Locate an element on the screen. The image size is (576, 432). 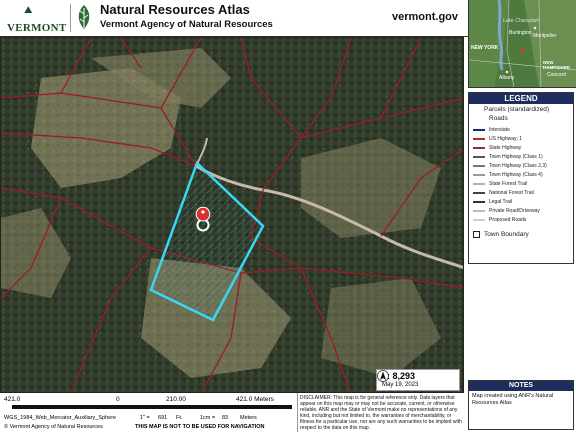
legend-item-label: Private Road/Driveway is located at coordinates (514, 211).